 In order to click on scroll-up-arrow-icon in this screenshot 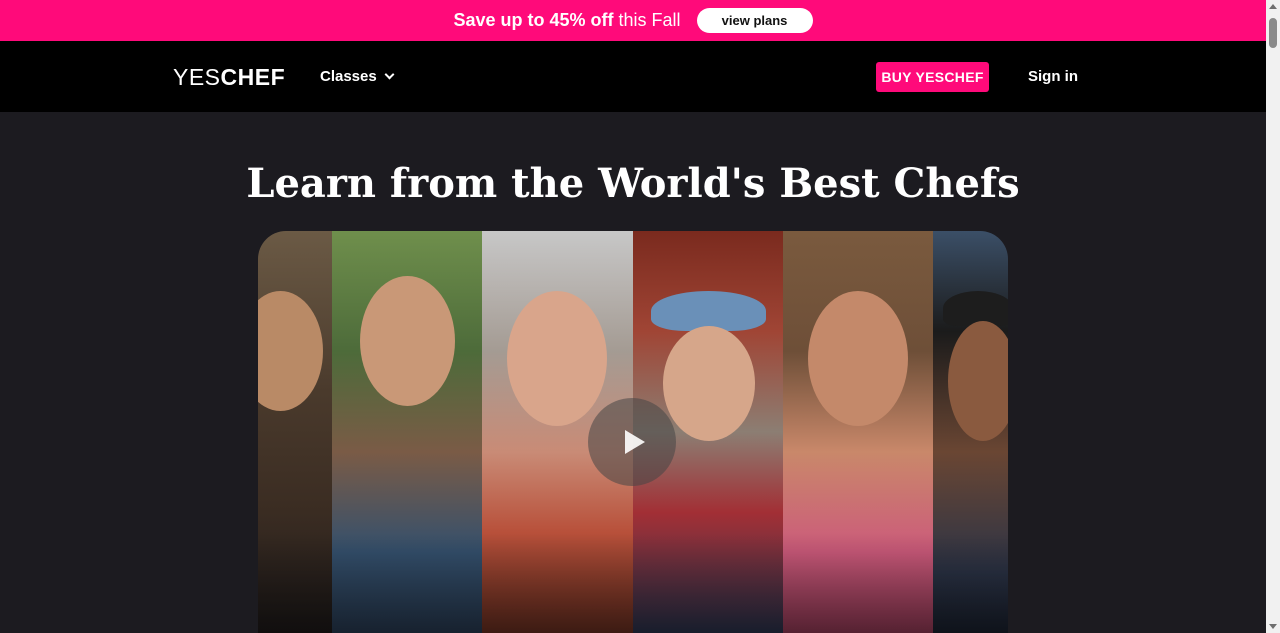, I will do `click(1273, 6)`.